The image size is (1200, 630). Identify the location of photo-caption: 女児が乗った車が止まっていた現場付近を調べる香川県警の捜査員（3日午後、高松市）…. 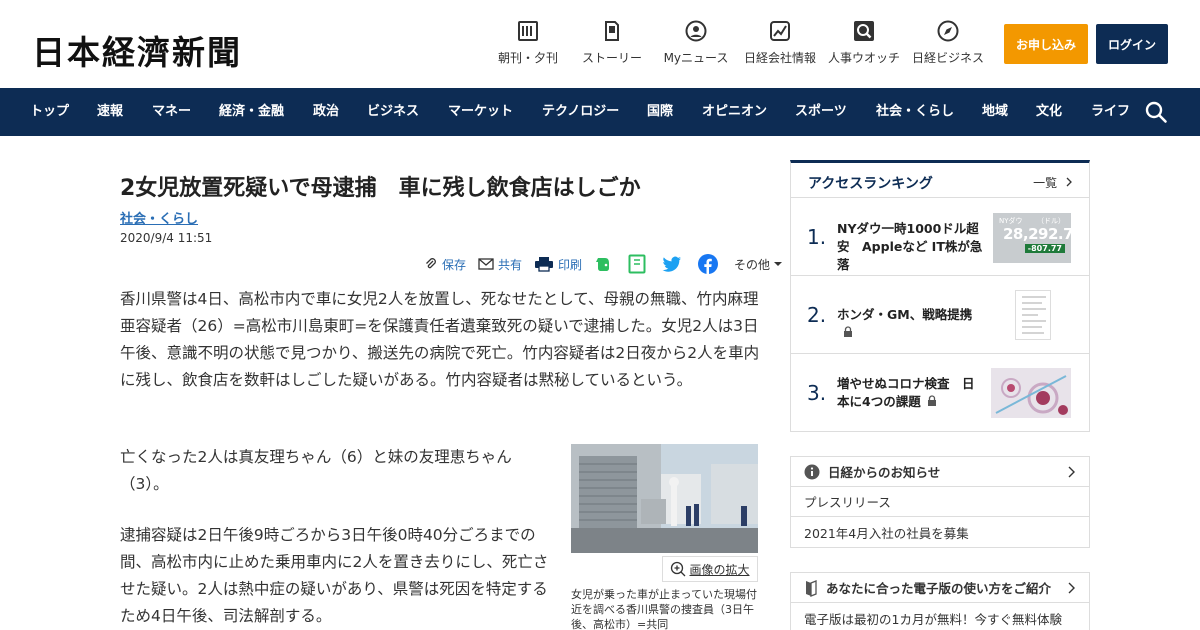
(664, 609).